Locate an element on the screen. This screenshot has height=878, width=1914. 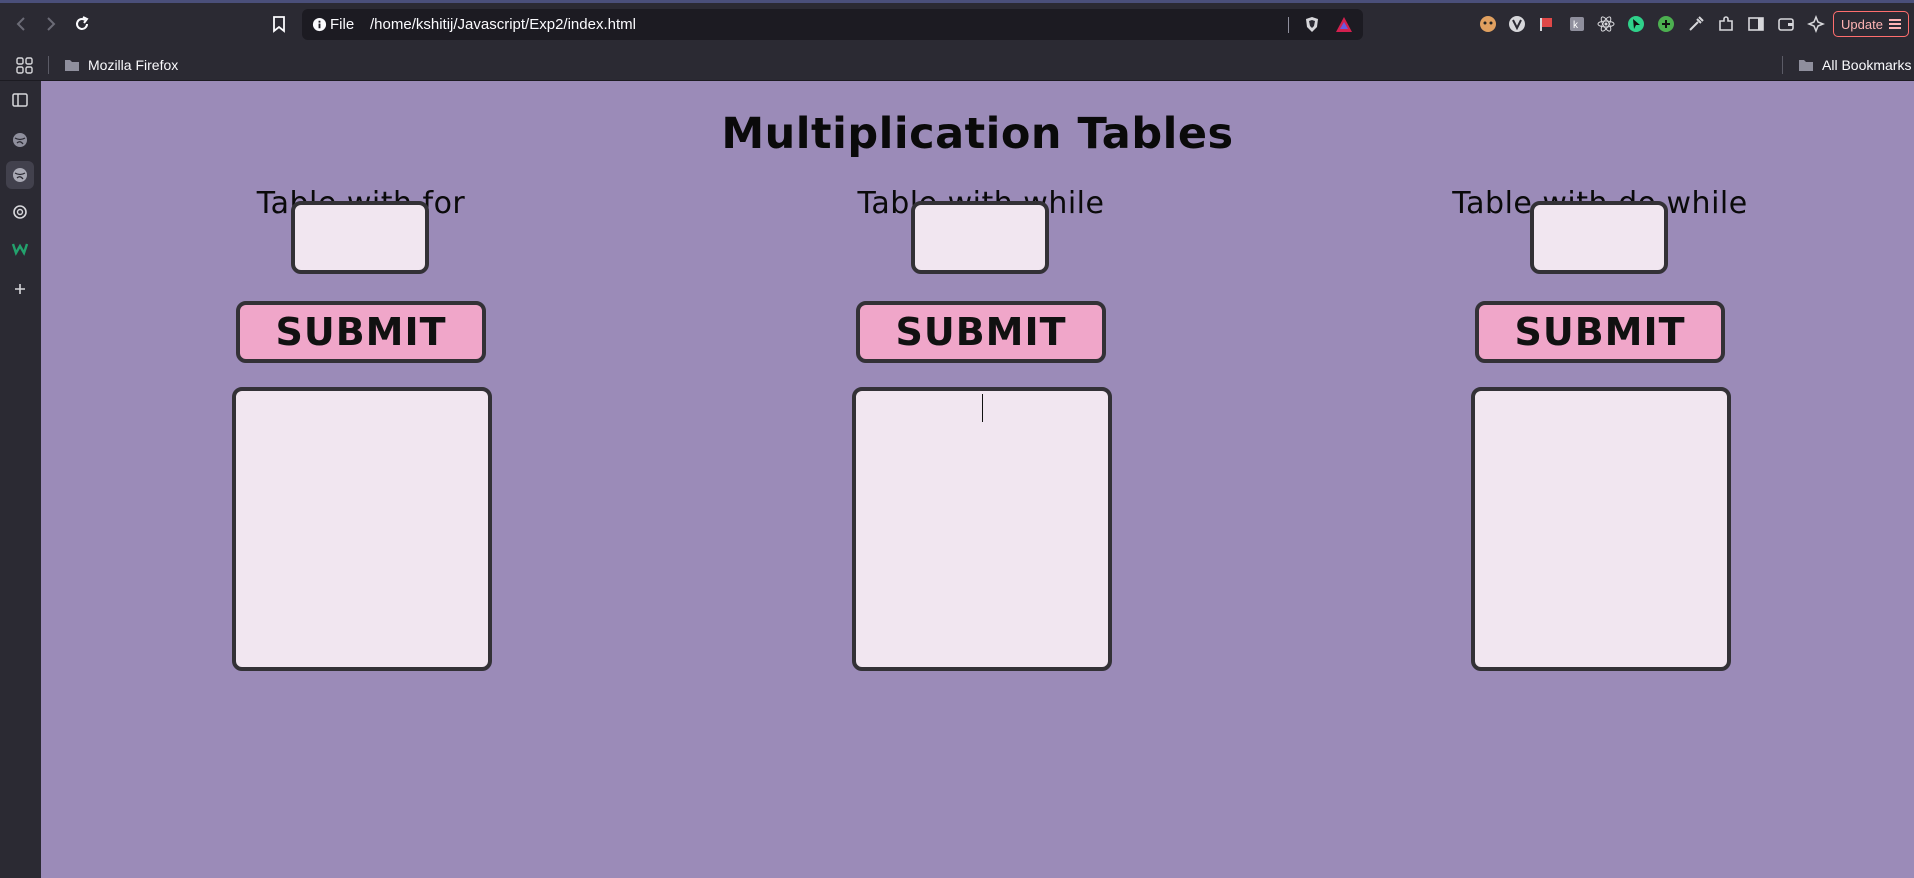
reload-icon is located at coordinates (82, 24).